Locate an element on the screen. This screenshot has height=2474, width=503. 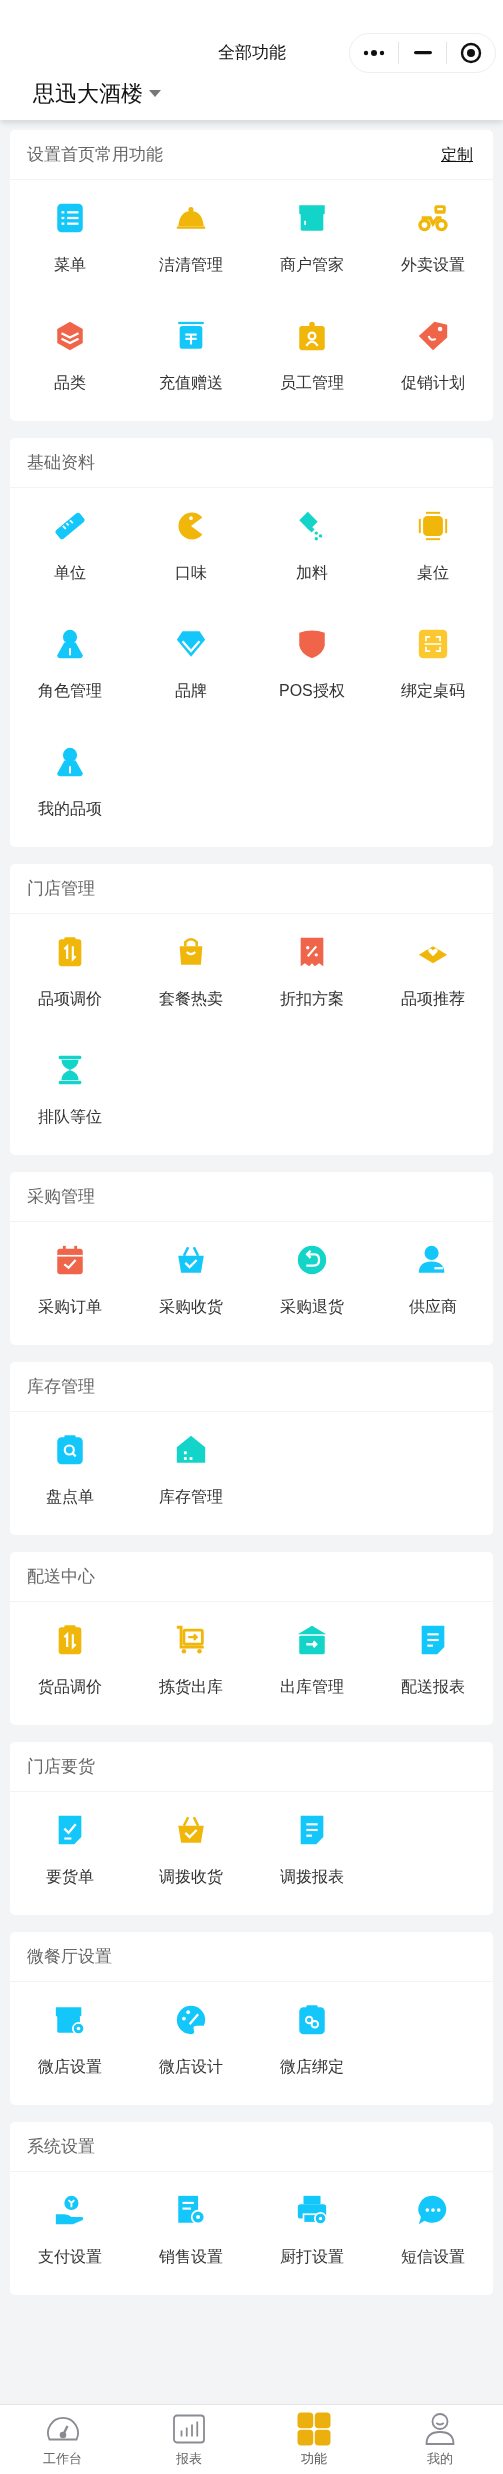
close-icon is located at coordinates (471, 53).